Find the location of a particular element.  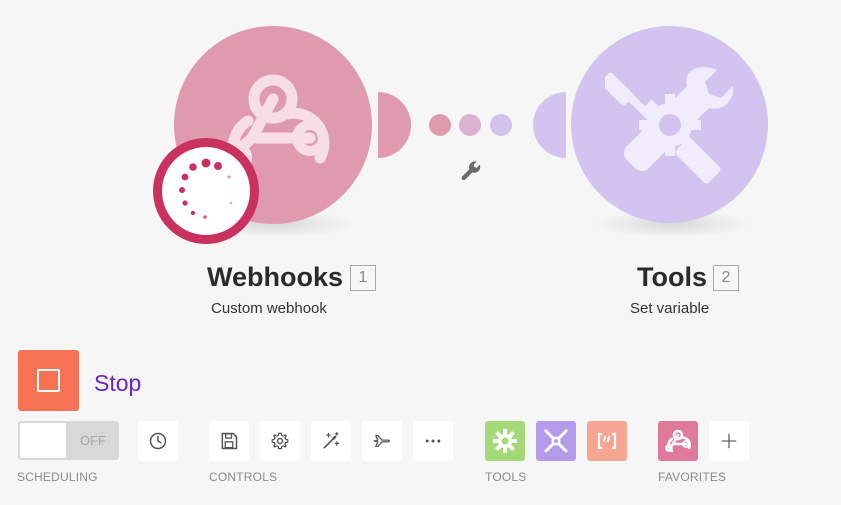

tools-module is located at coordinates (669, 124).